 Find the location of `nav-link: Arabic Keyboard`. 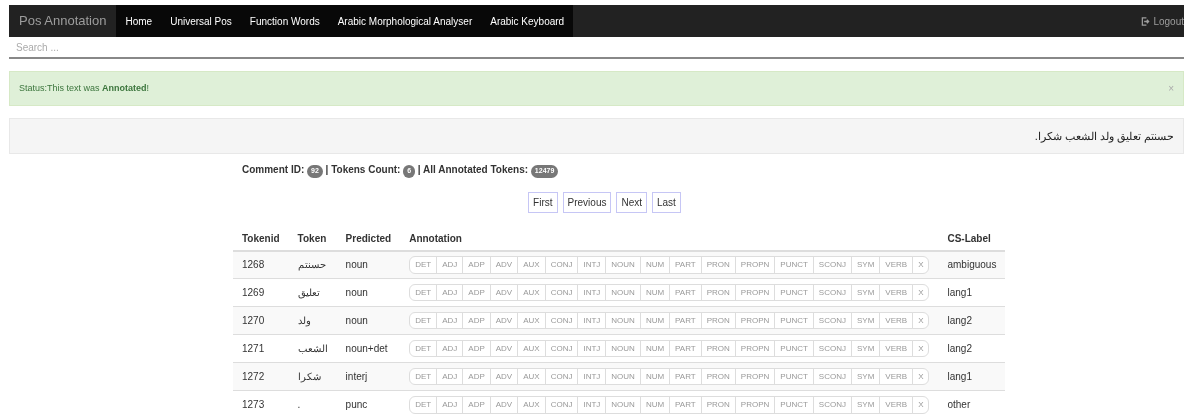

nav-link: Arabic Keyboard is located at coordinates (527, 21).